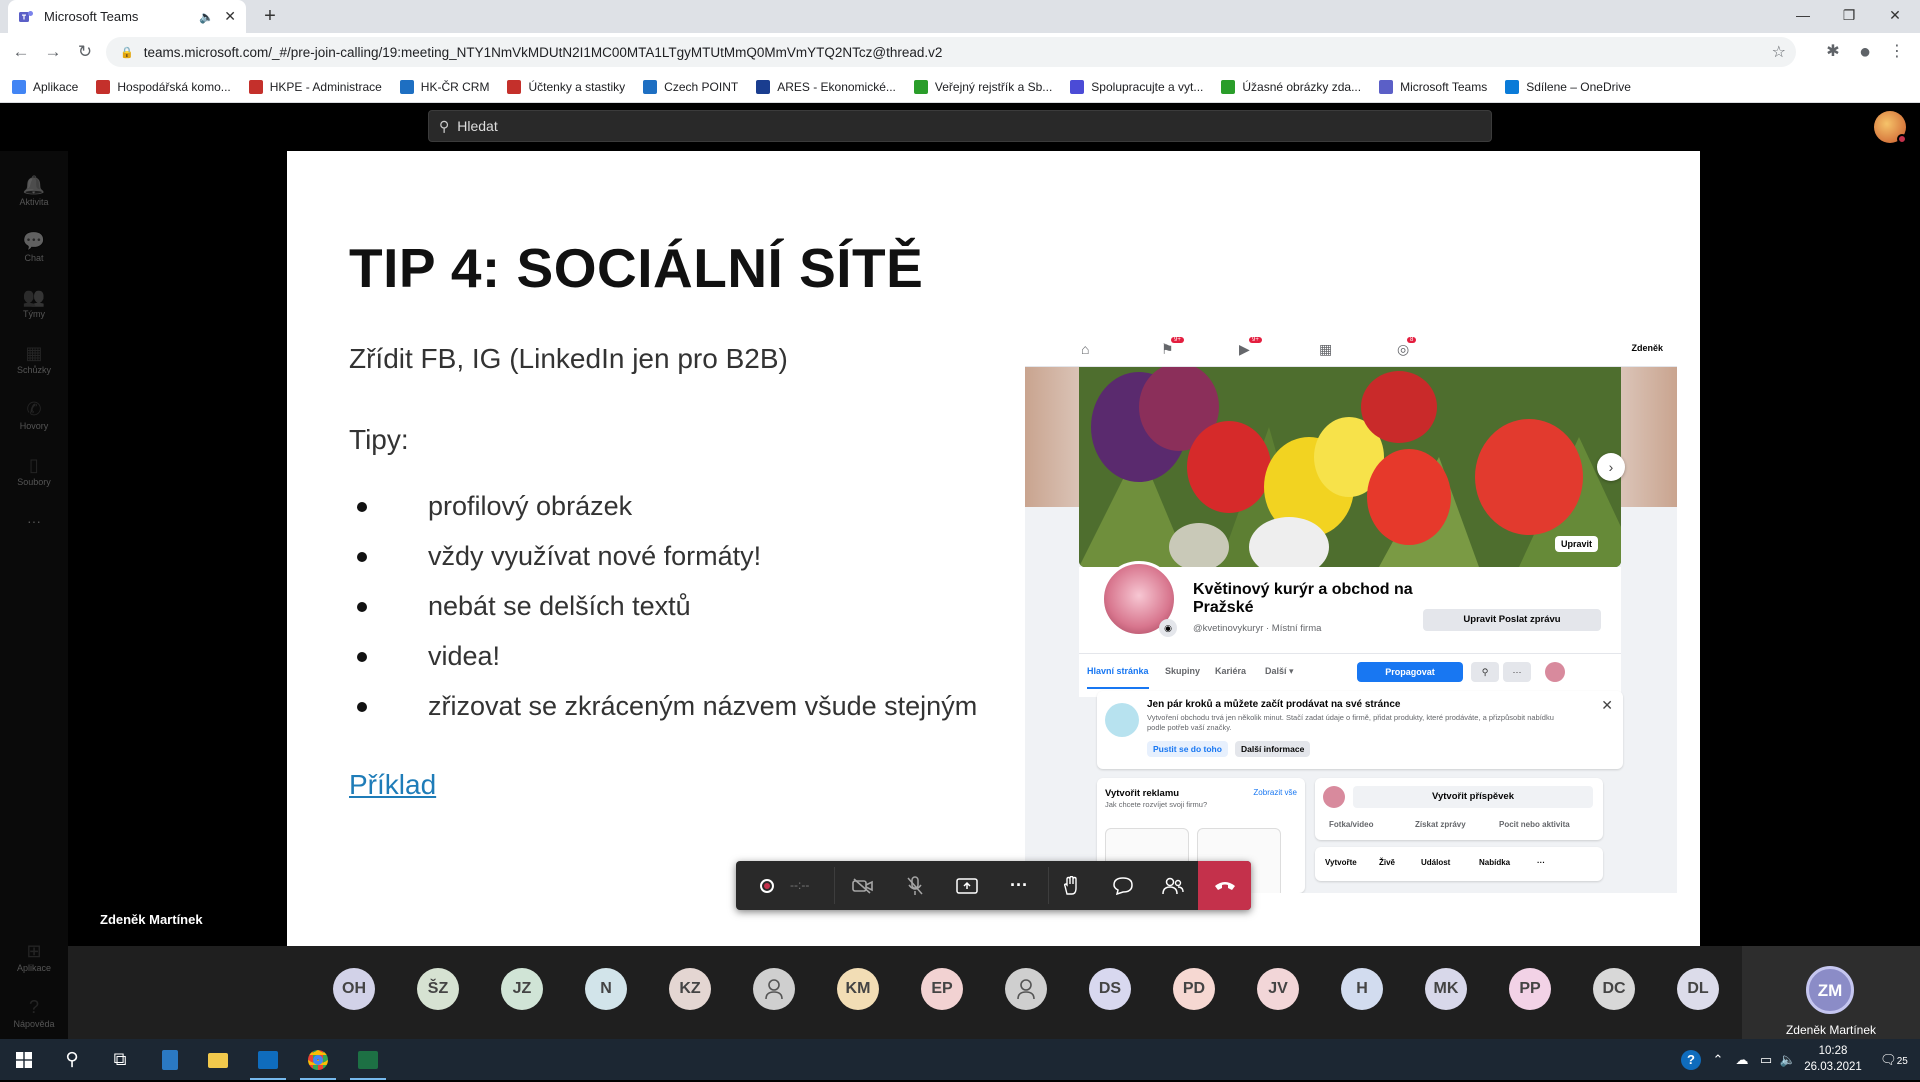 This screenshot has width=1920, height=1082. Describe the element at coordinates (34, 311) in the screenshot. I see `rail-item-2: 👥 Týmy` at that location.